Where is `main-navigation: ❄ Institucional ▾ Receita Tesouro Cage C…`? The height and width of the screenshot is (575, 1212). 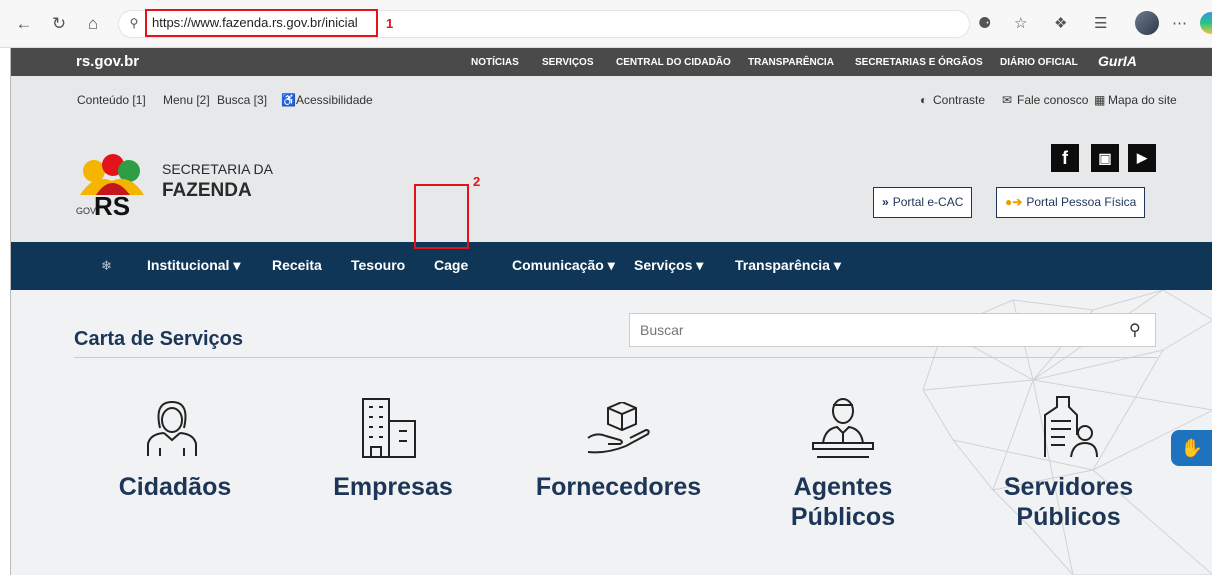
main-navigation: ❄ Institucional ▾ Receita Tesouro Cage C… is located at coordinates (611, 266).